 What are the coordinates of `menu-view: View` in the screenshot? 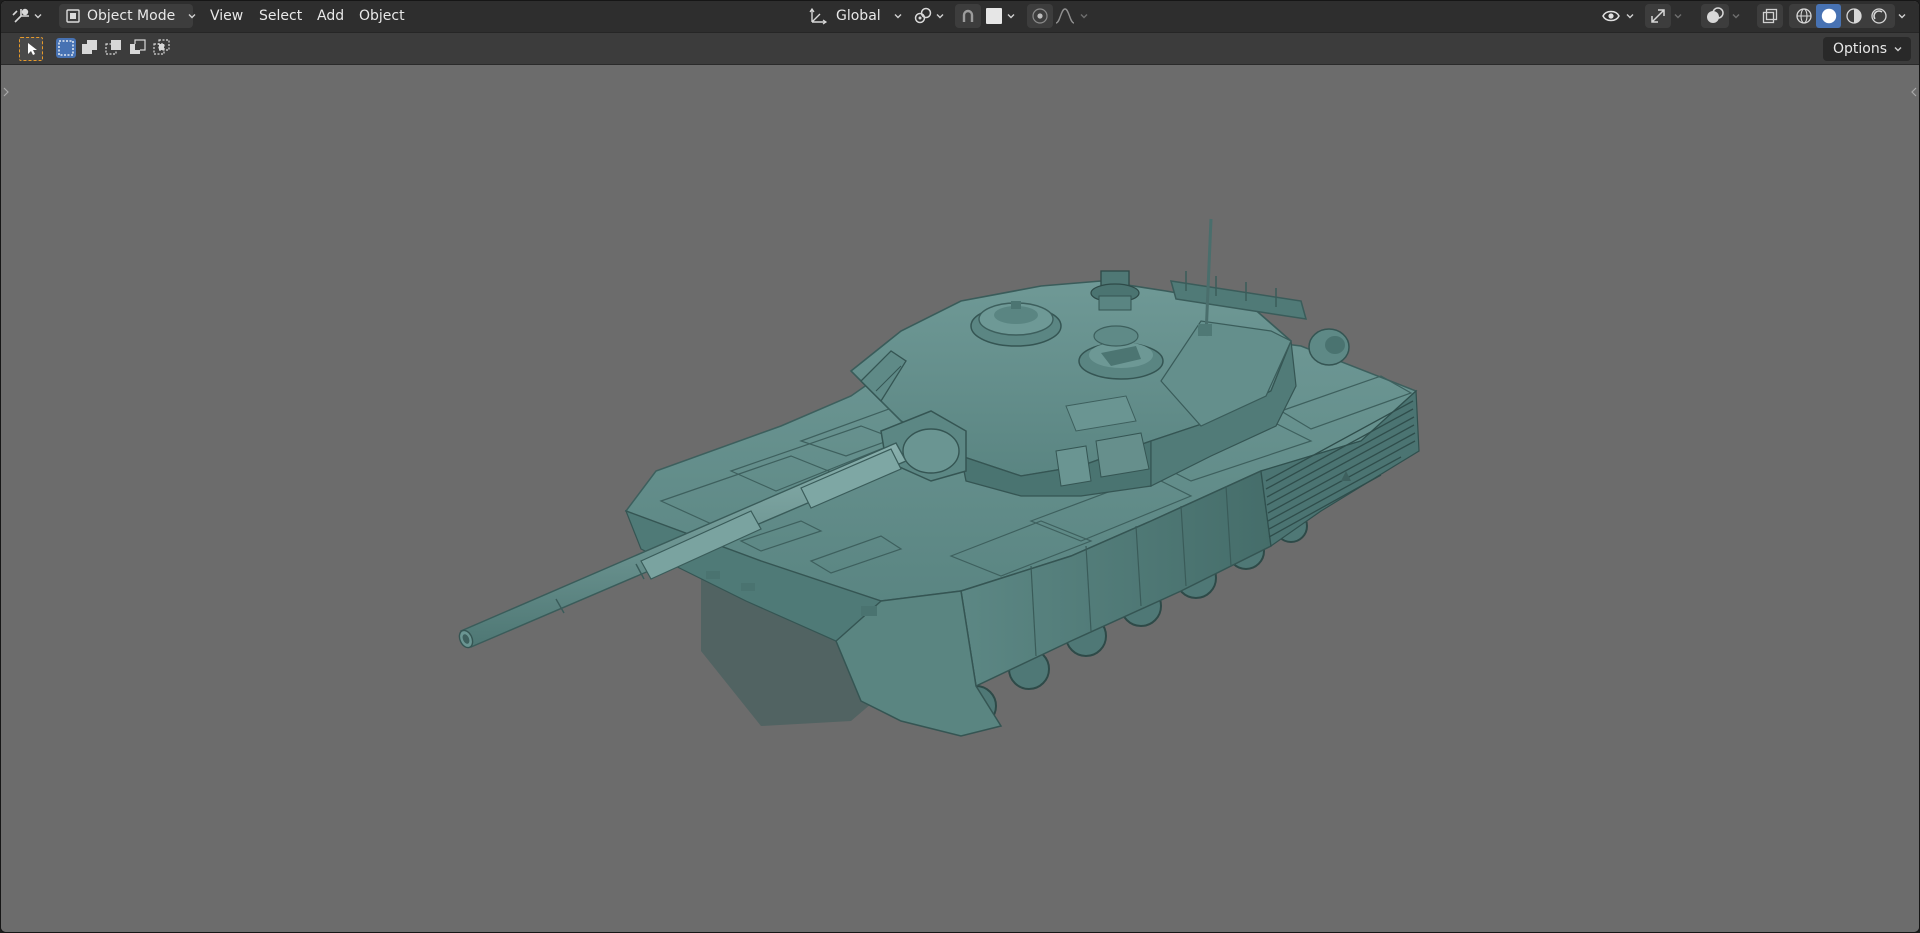 It's located at (226, 16).